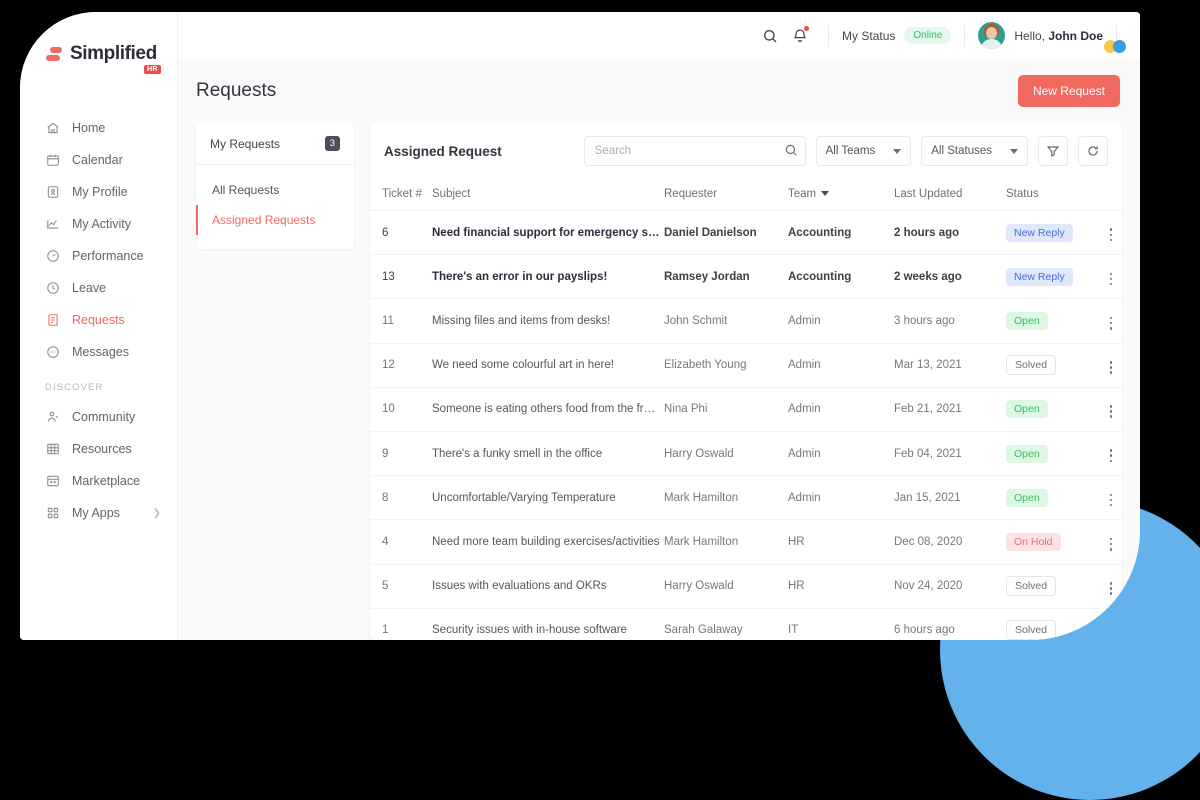 The width and height of the screenshot is (1200, 800). Describe the element at coordinates (950, 195) in the screenshot. I see `column-header-last-updated: Last Updated` at that location.